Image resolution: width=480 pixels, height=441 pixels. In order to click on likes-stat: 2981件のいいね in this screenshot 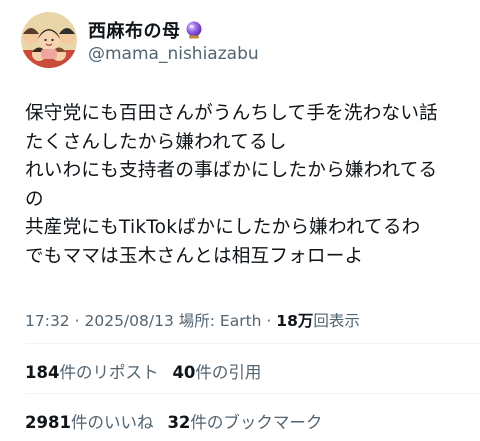, I will do `click(89, 421)`.